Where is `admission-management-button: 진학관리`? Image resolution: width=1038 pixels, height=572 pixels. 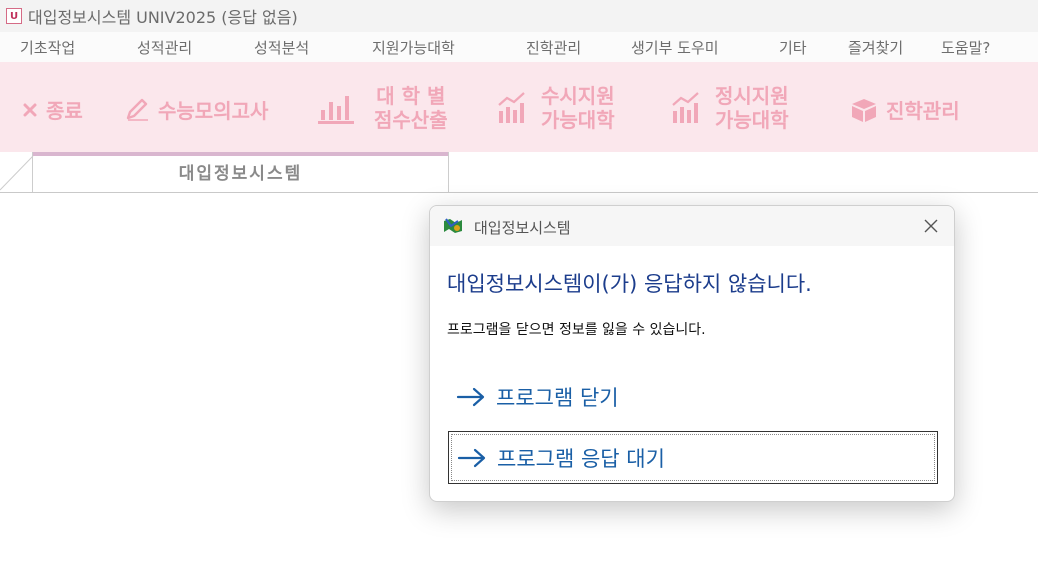 admission-management-button: 진학관리 is located at coordinates (905, 109).